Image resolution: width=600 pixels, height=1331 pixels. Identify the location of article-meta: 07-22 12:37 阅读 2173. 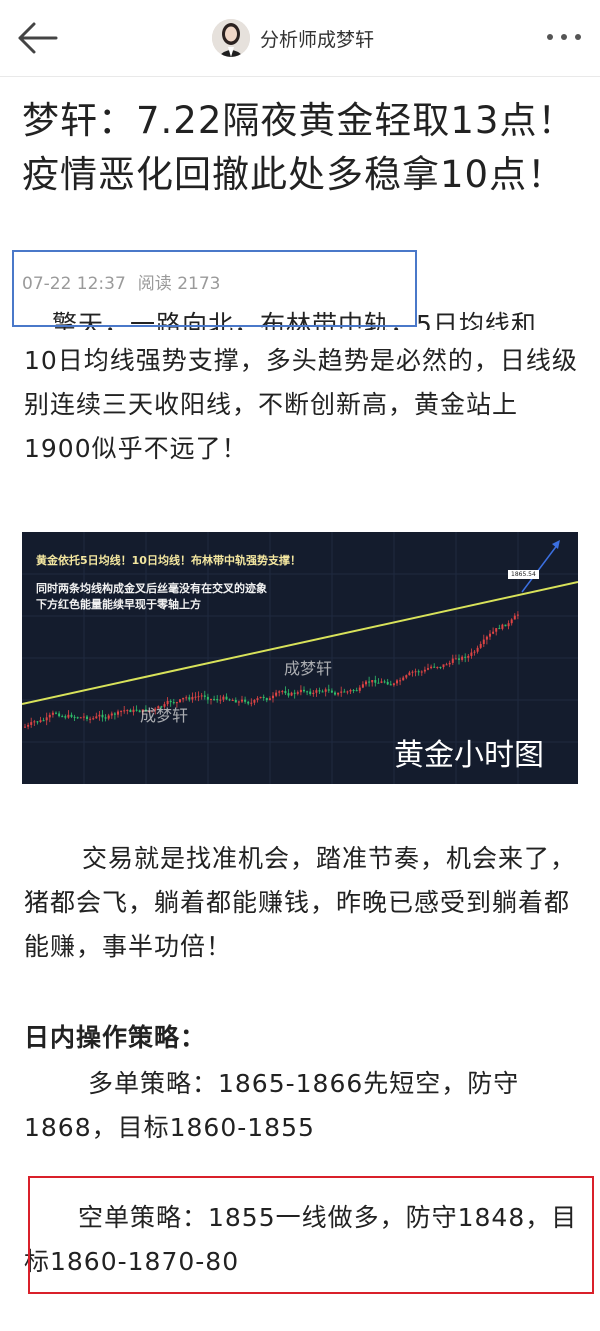
(121, 281).